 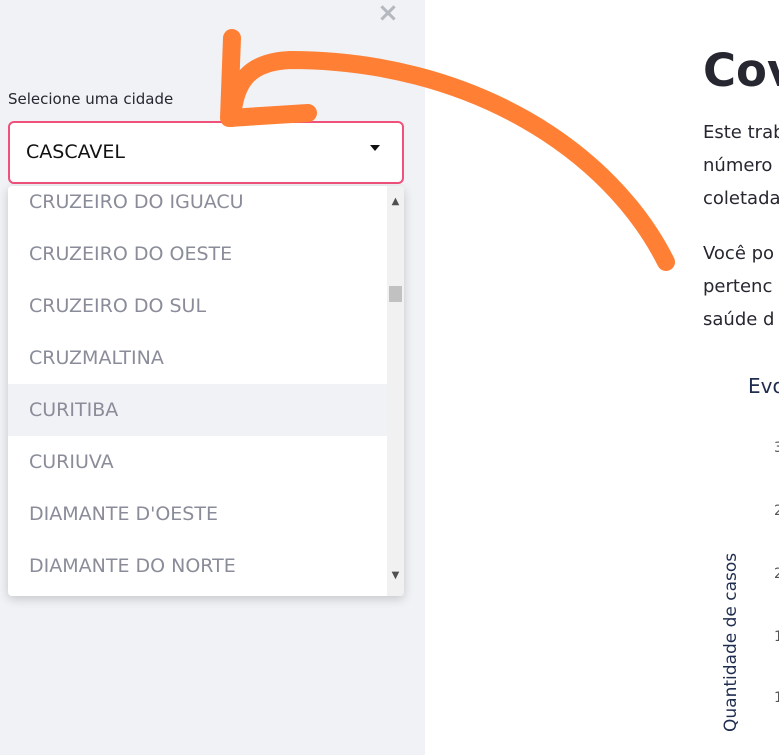 I want to click on dropdown-option: CRUZEIRO DO IGUACU, so click(x=197, y=207).